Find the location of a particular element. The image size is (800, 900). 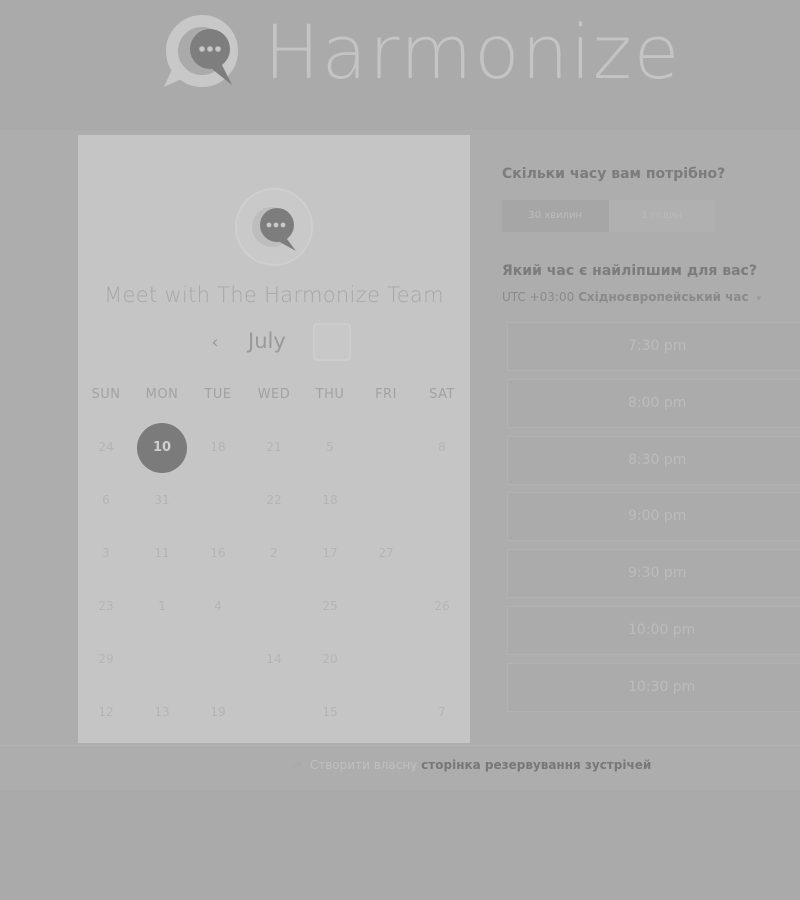

timezone-offset: UTC +03:00 is located at coordinates (538, 297).